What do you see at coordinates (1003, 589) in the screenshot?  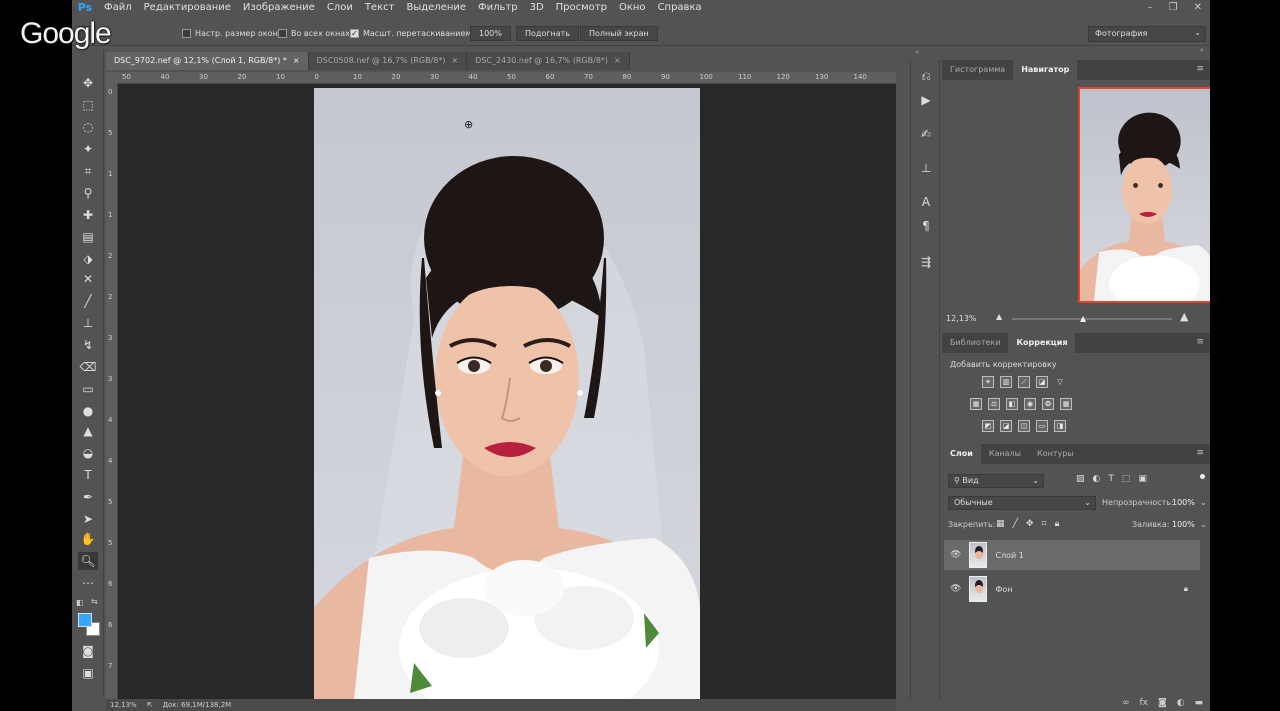 I see `layer-name: Фон` at bounding box center [1003, 589].